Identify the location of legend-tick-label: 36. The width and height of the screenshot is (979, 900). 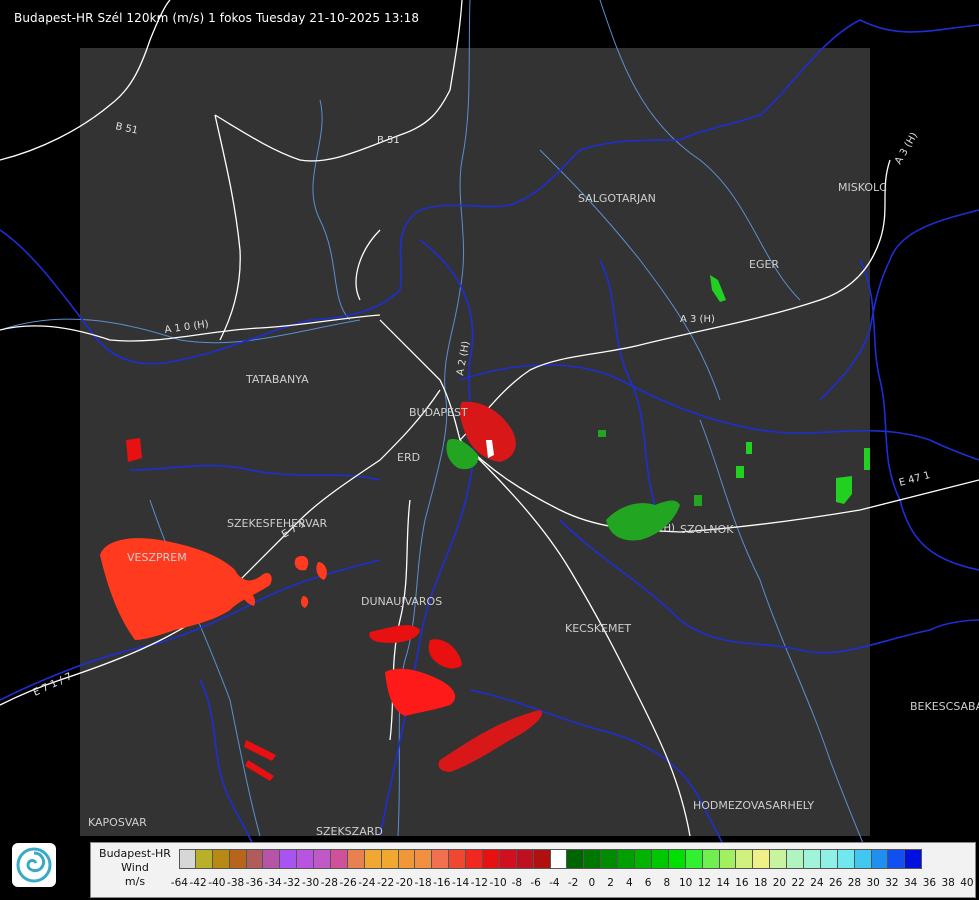
(929, 883).